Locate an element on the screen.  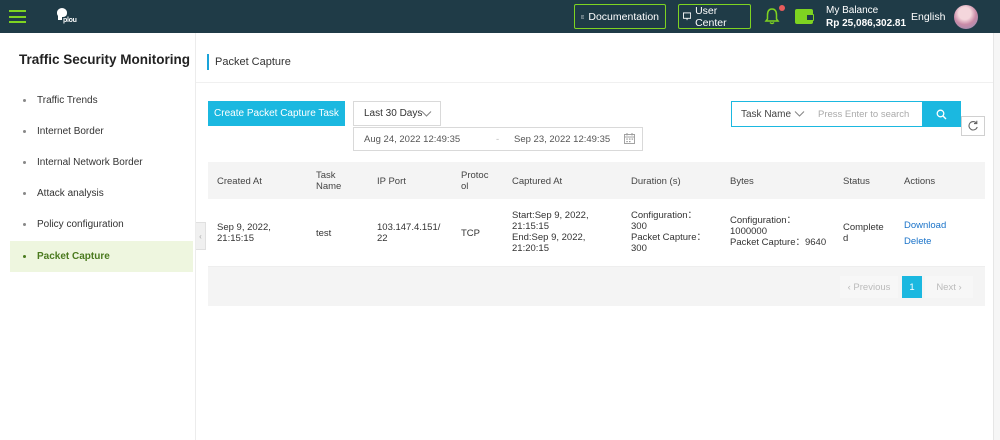
create-packet-capture-task-button: Create Packet Capture Task is located at coordinates (276, 113).